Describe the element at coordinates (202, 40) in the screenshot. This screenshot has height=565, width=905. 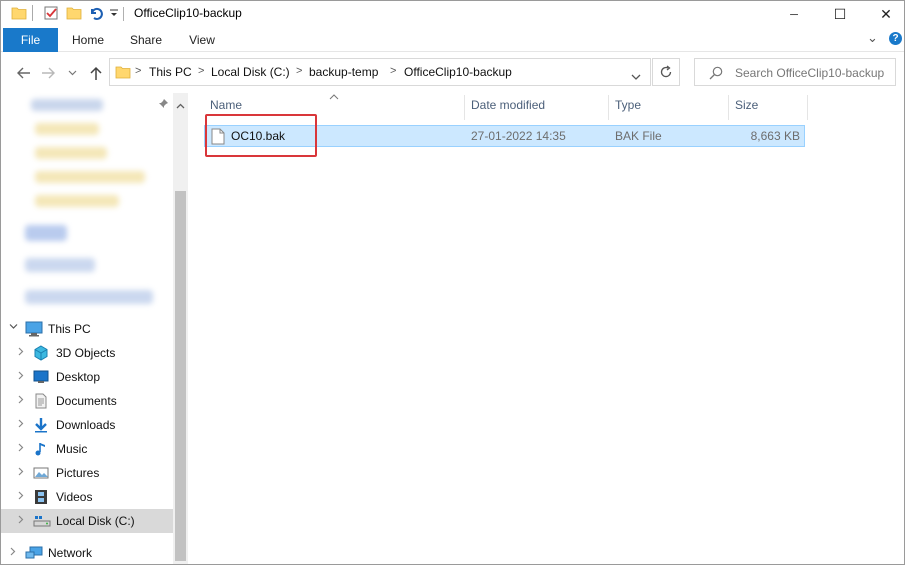
I see `tab-view: View` at that location.